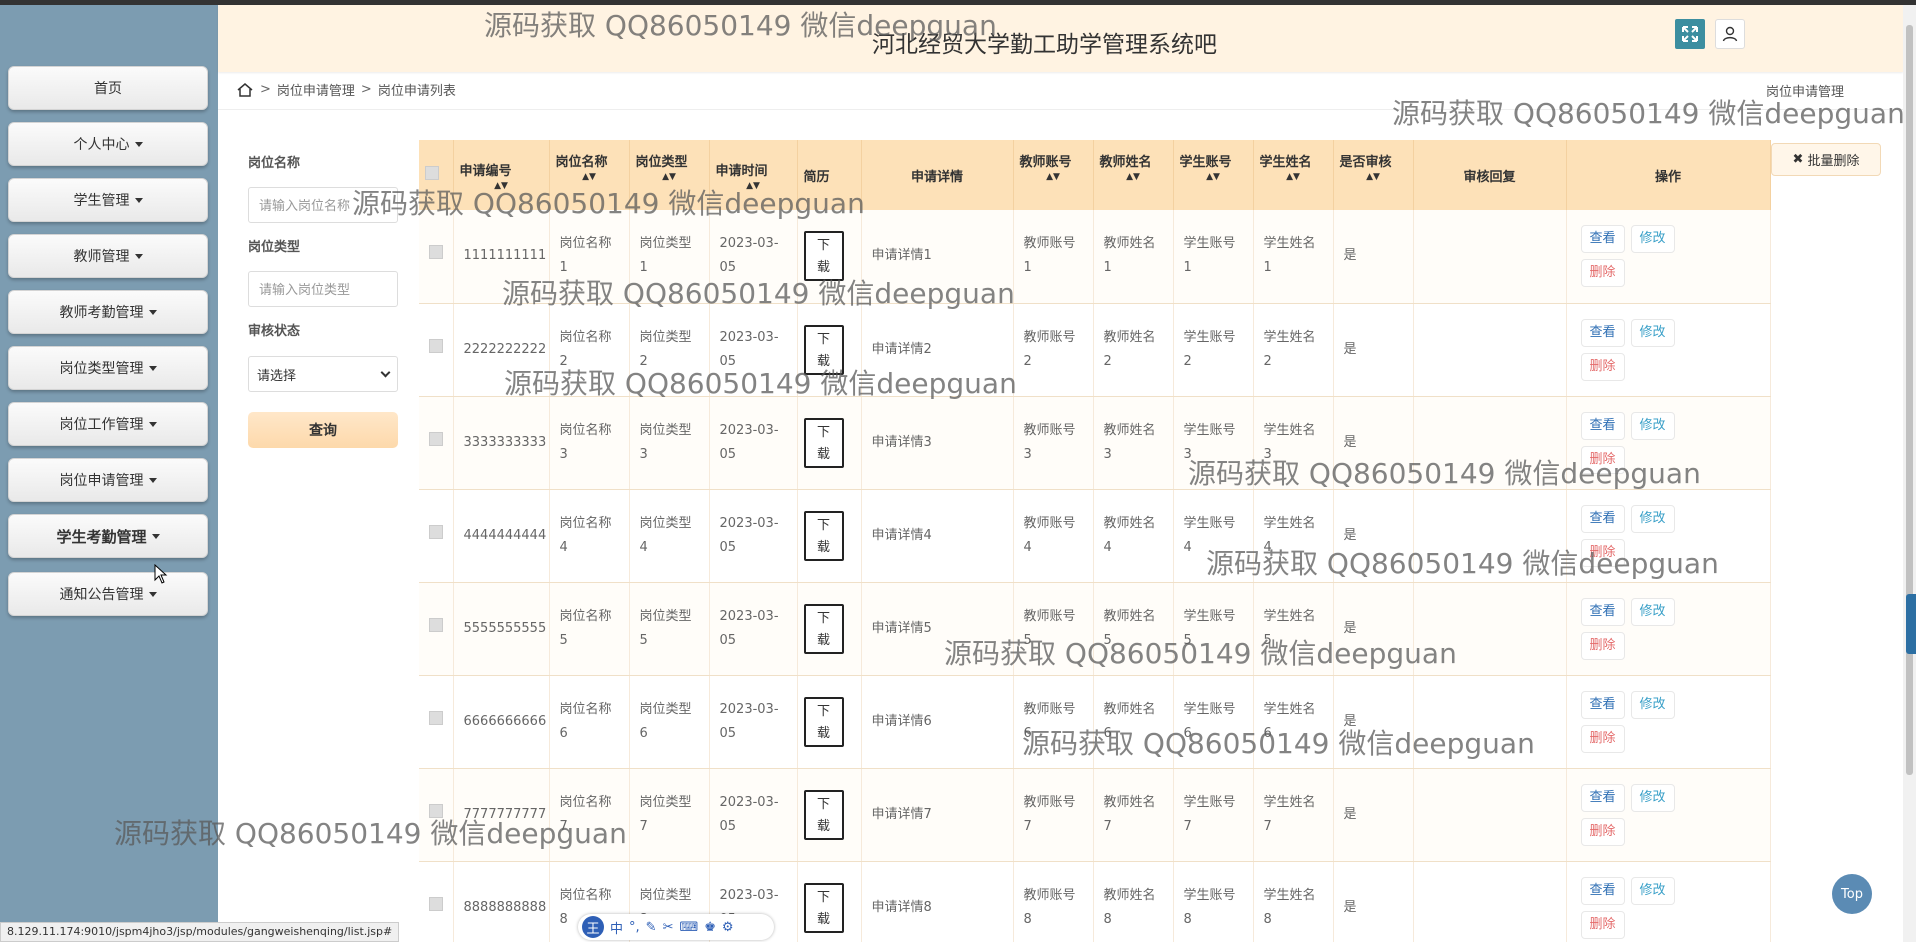 This screenshot has height=942, width=1916. I want to click on row-select-cell, so click(436, 443).